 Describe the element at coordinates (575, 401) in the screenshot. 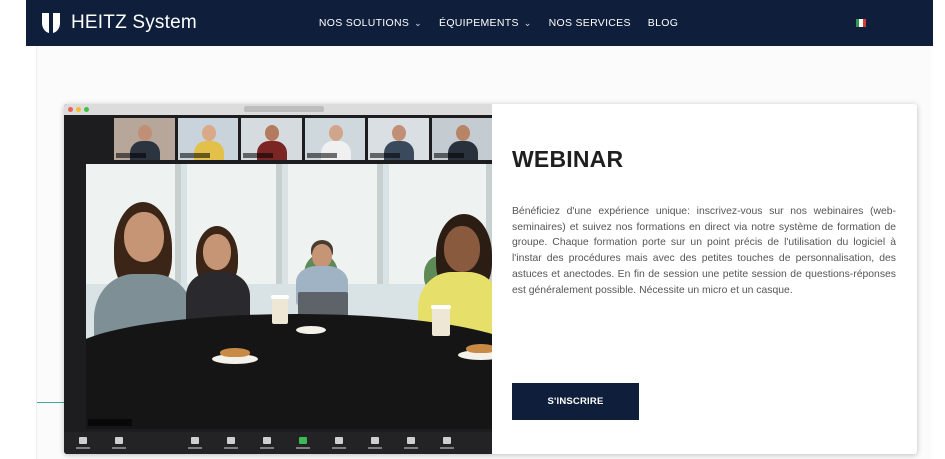

I see `register-button: S'INSCRIRE` at that location.